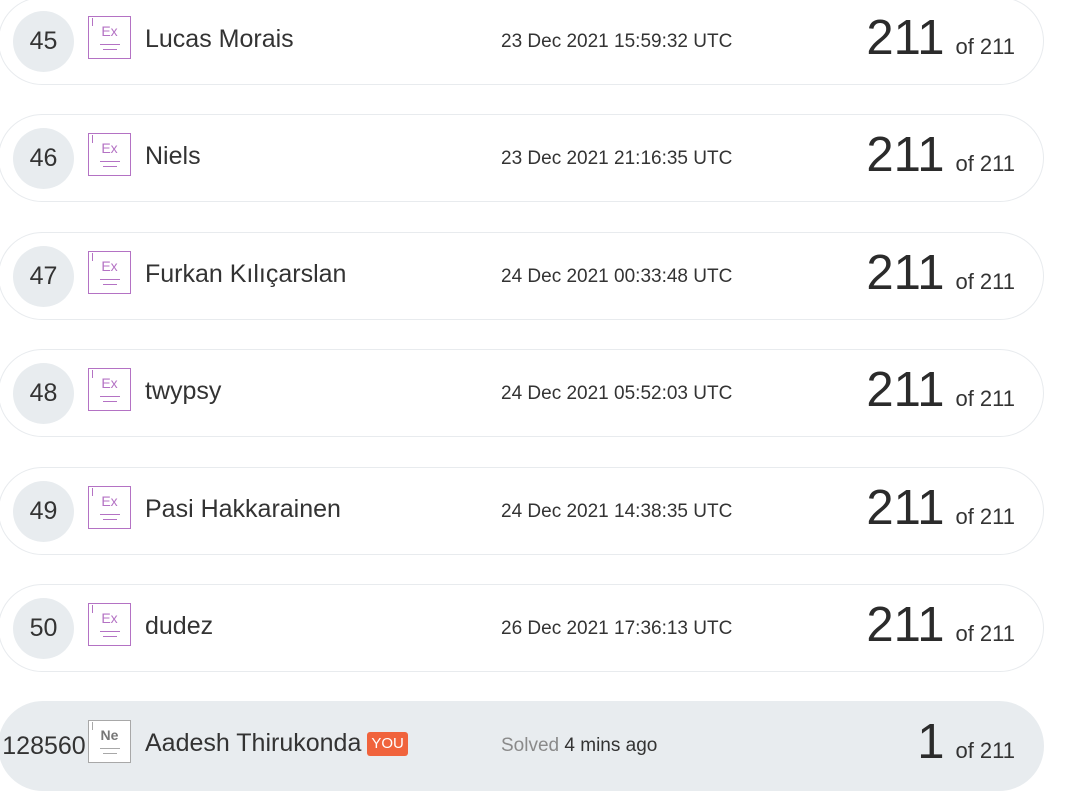  What do you see at coordinates (617, 628) in the screenshot?
I see `completion-time: 26 Dec 2021 17:36:13 UTC` at bounding box center [617, 628].